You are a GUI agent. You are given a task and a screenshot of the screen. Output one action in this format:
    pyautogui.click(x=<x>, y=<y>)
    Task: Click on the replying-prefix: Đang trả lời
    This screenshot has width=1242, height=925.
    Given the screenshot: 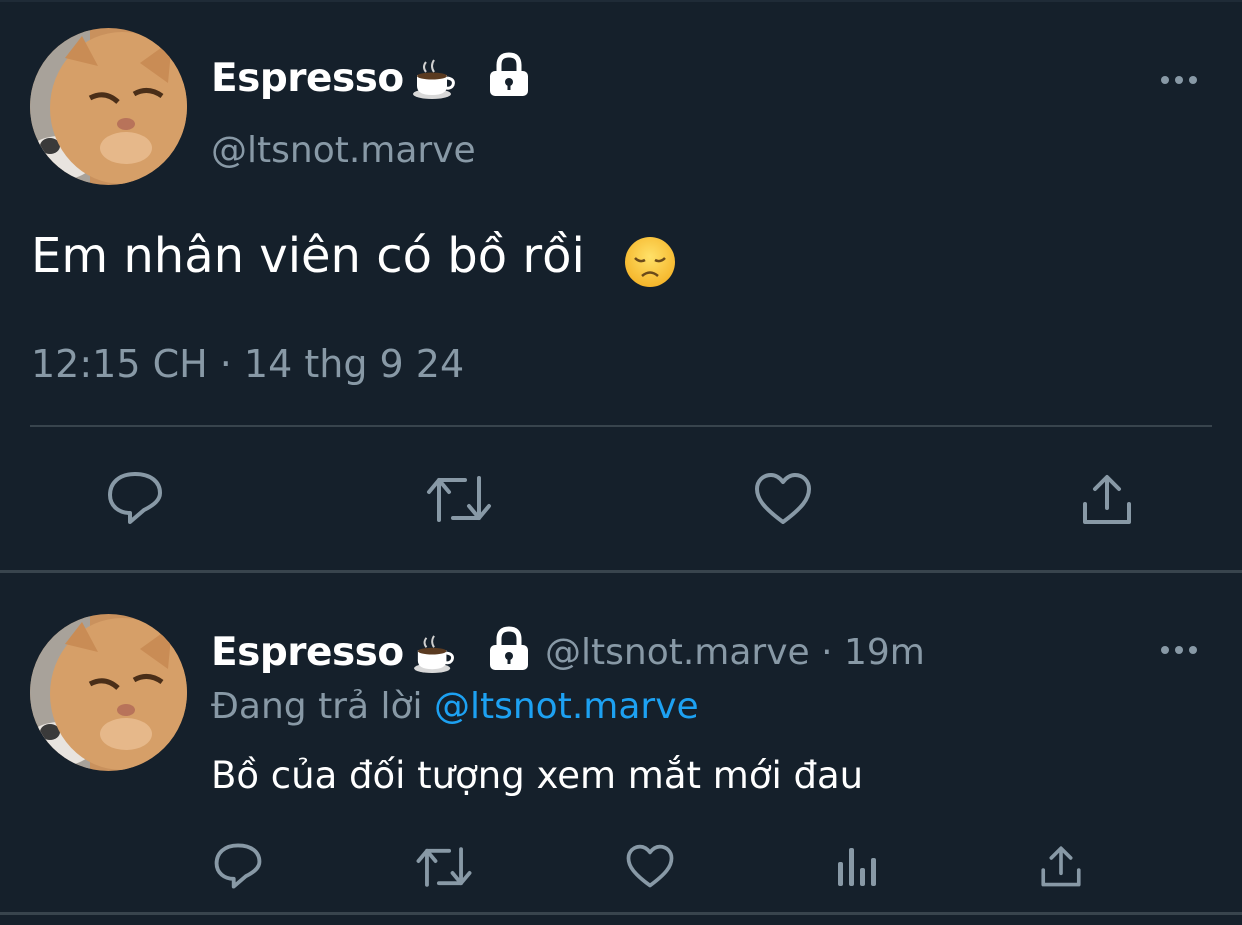 What is the action you would take?
    pyautogui.click(x=317, y=706)
    